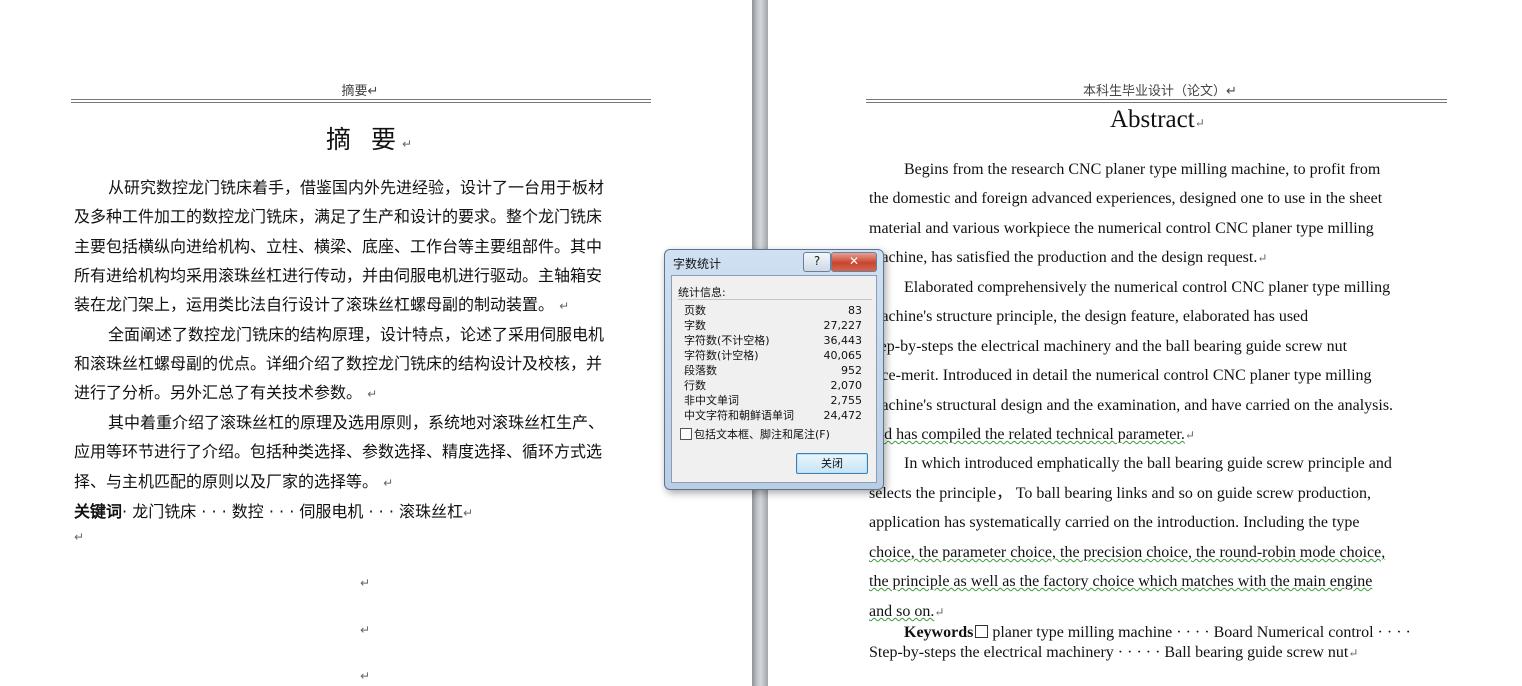 This screenshot has height=686, width=1522. Describe the element at coordinates (773, 340) in the screenshot. I see `stat-row-chars-no-spaces: 字符数(不计空格) 36,443` at that location.